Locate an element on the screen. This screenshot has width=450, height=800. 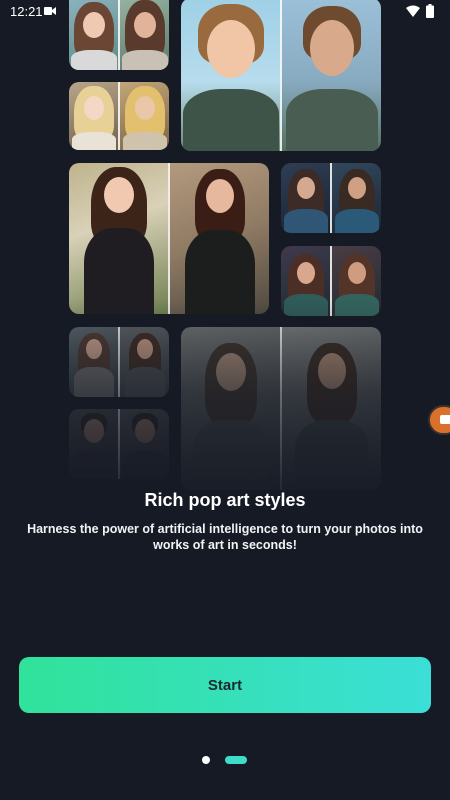
preview-tile-seated-woman is located at coordinates (119, 362).